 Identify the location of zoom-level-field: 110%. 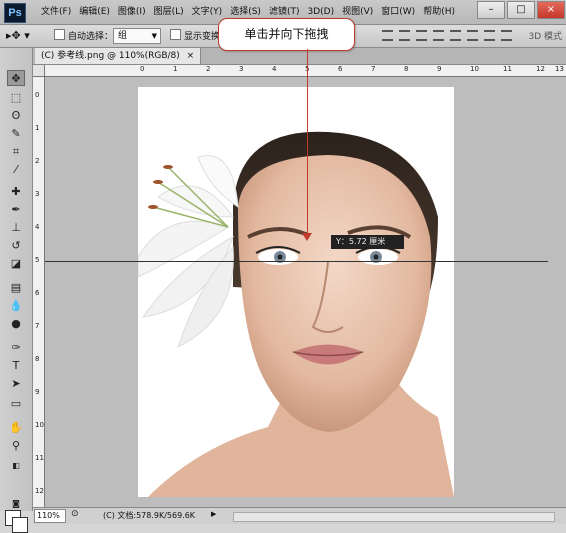
(50, 516).